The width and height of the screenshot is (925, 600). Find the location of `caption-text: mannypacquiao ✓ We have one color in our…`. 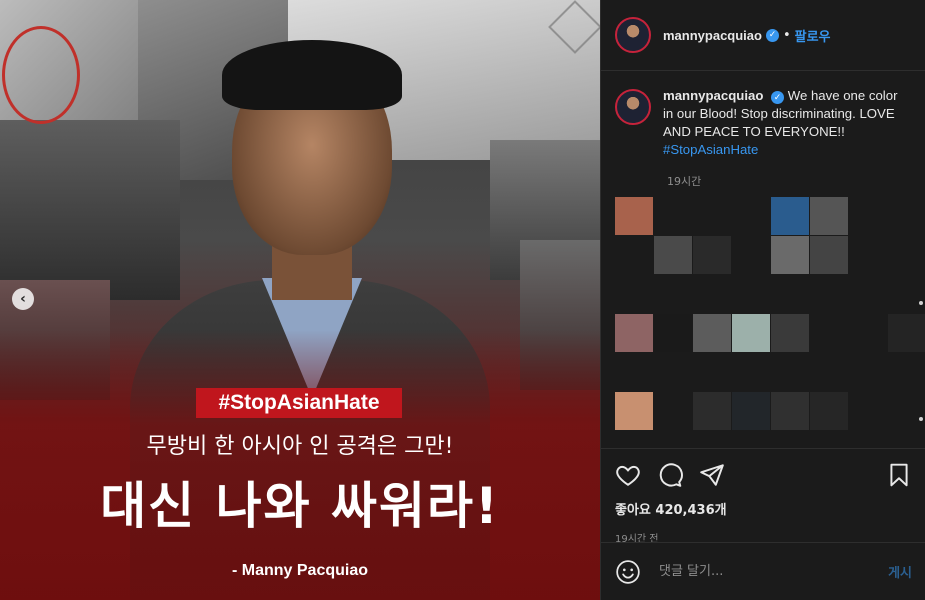

caption-text: mannypacquiao ✓ We have one color in our… is located at coordinates (787, 123).